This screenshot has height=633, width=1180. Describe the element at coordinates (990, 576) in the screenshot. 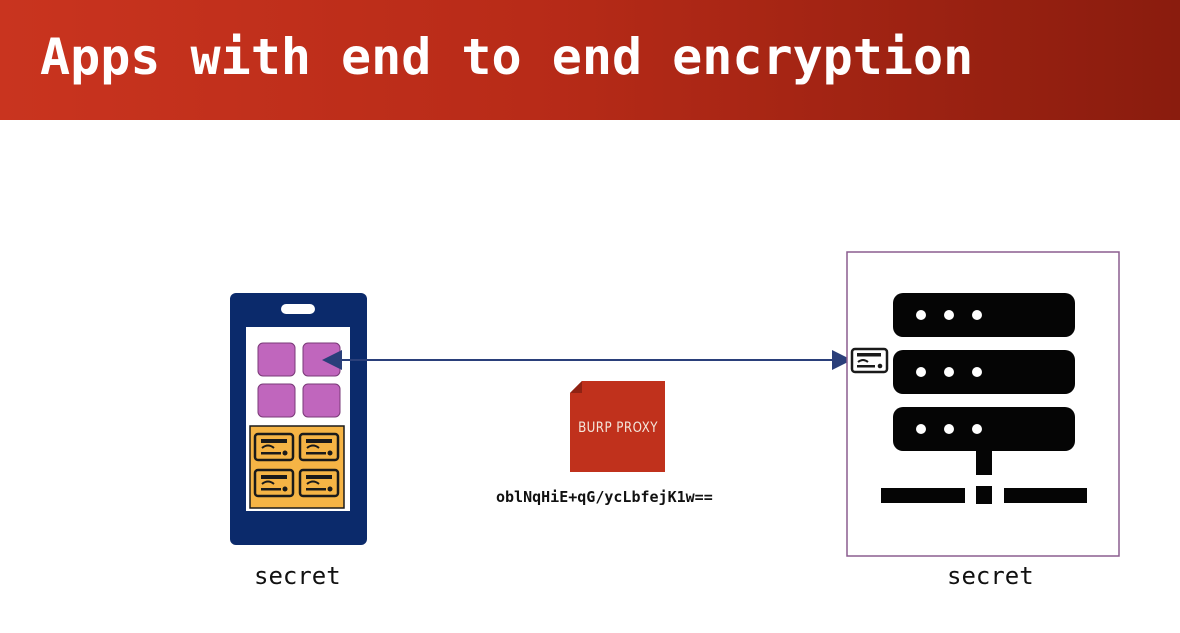

I see `server-secret-label: secret` at that location.